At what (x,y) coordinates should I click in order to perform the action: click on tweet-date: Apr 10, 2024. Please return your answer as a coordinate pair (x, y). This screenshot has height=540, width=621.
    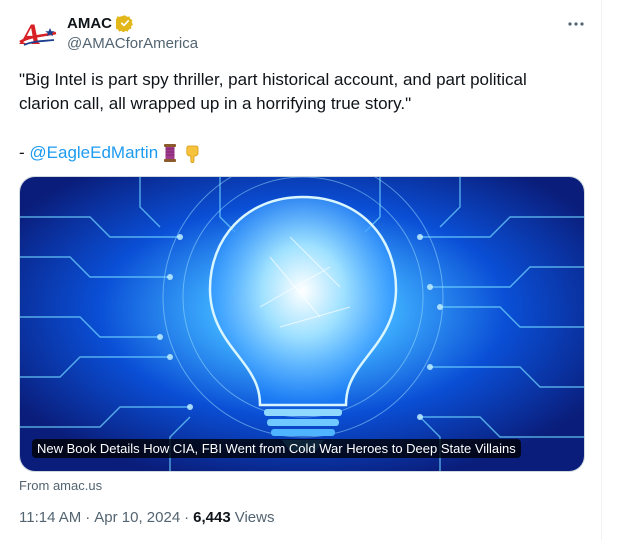
    Looking at the image, I should click on (137, 517).